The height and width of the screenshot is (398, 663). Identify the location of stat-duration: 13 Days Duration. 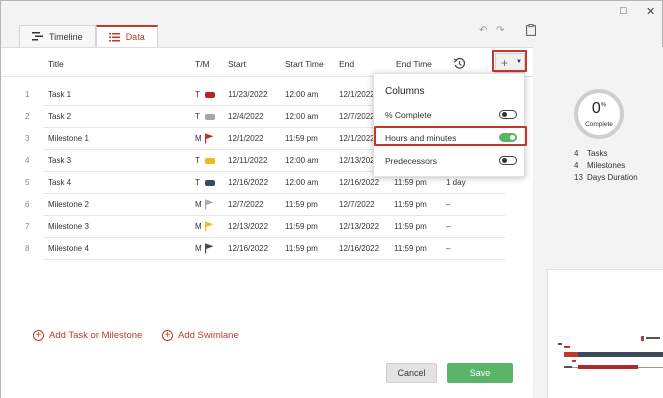
(606, 177).